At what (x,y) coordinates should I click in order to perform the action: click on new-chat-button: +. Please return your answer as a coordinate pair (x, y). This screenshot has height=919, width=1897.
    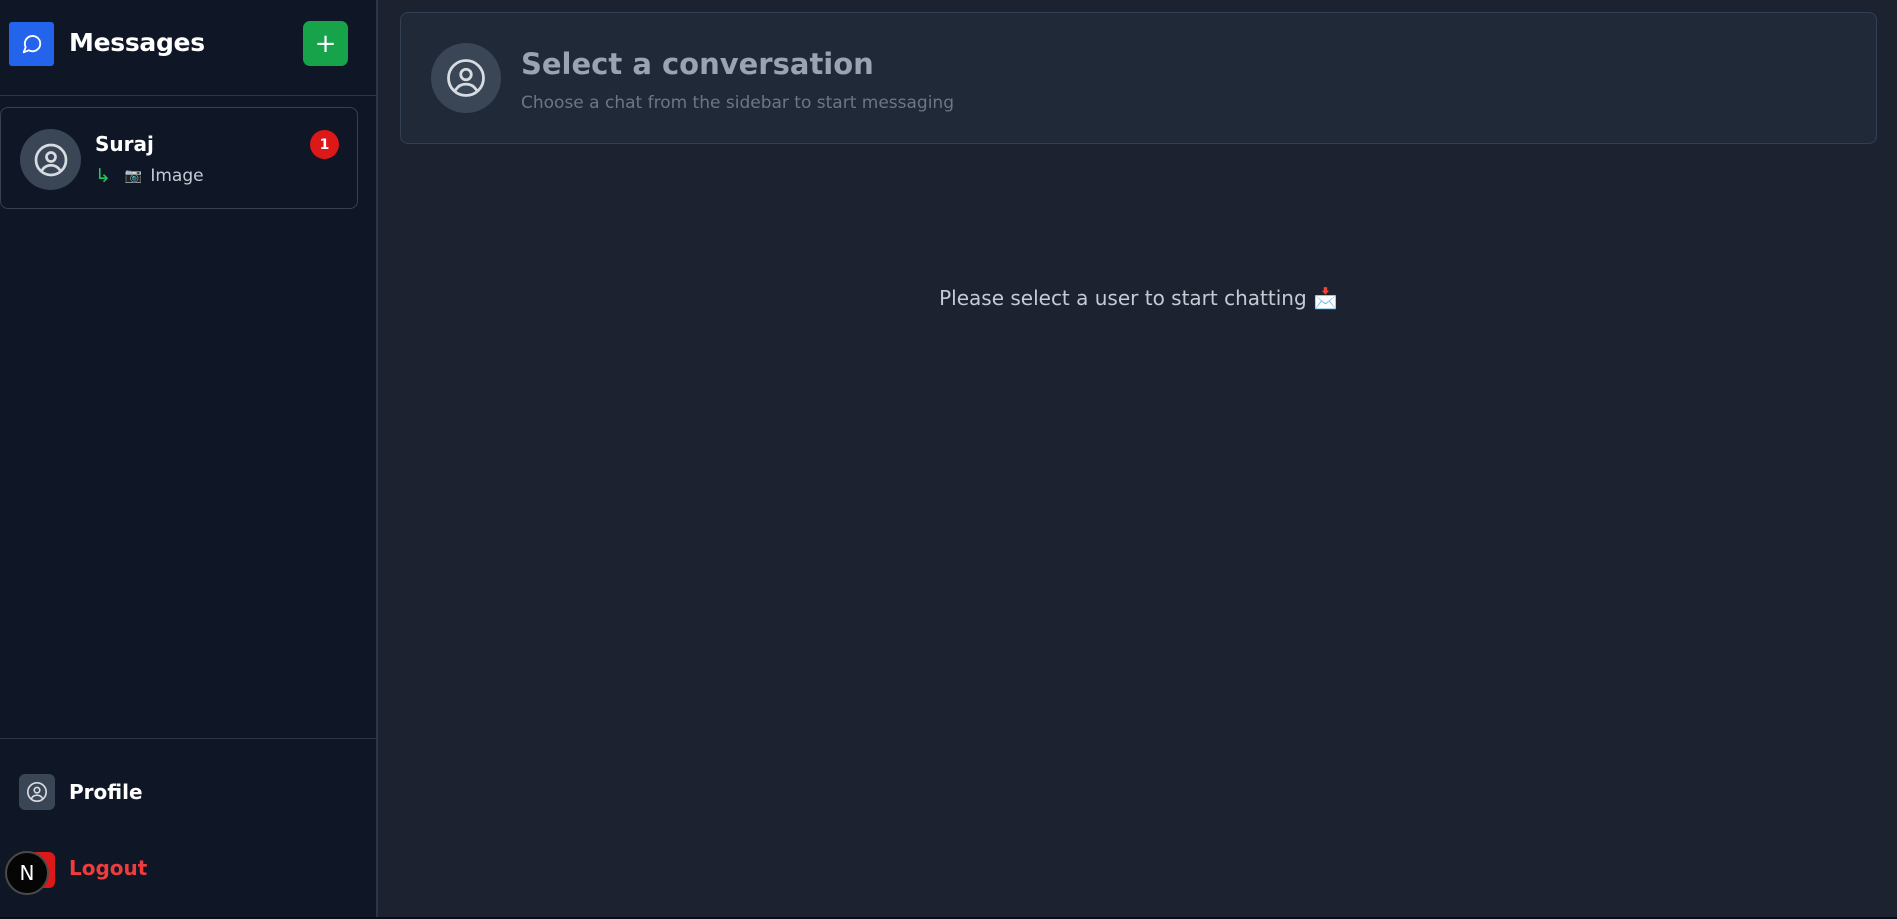
    Looking at the image, I should click on (325, 43).